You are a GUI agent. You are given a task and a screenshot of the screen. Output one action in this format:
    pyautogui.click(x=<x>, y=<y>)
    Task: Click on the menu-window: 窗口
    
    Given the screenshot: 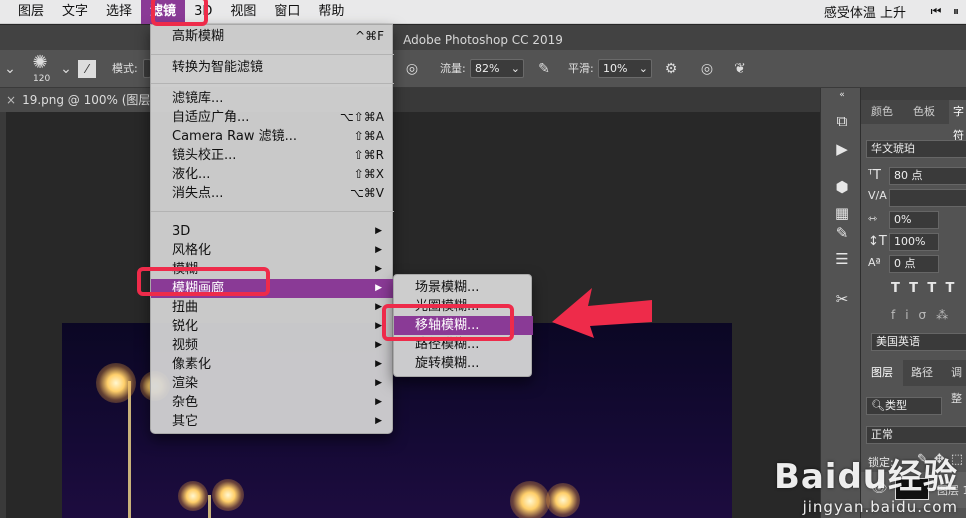 What is the action you would take?
    pyautogui.click(x=287, y=12)
    